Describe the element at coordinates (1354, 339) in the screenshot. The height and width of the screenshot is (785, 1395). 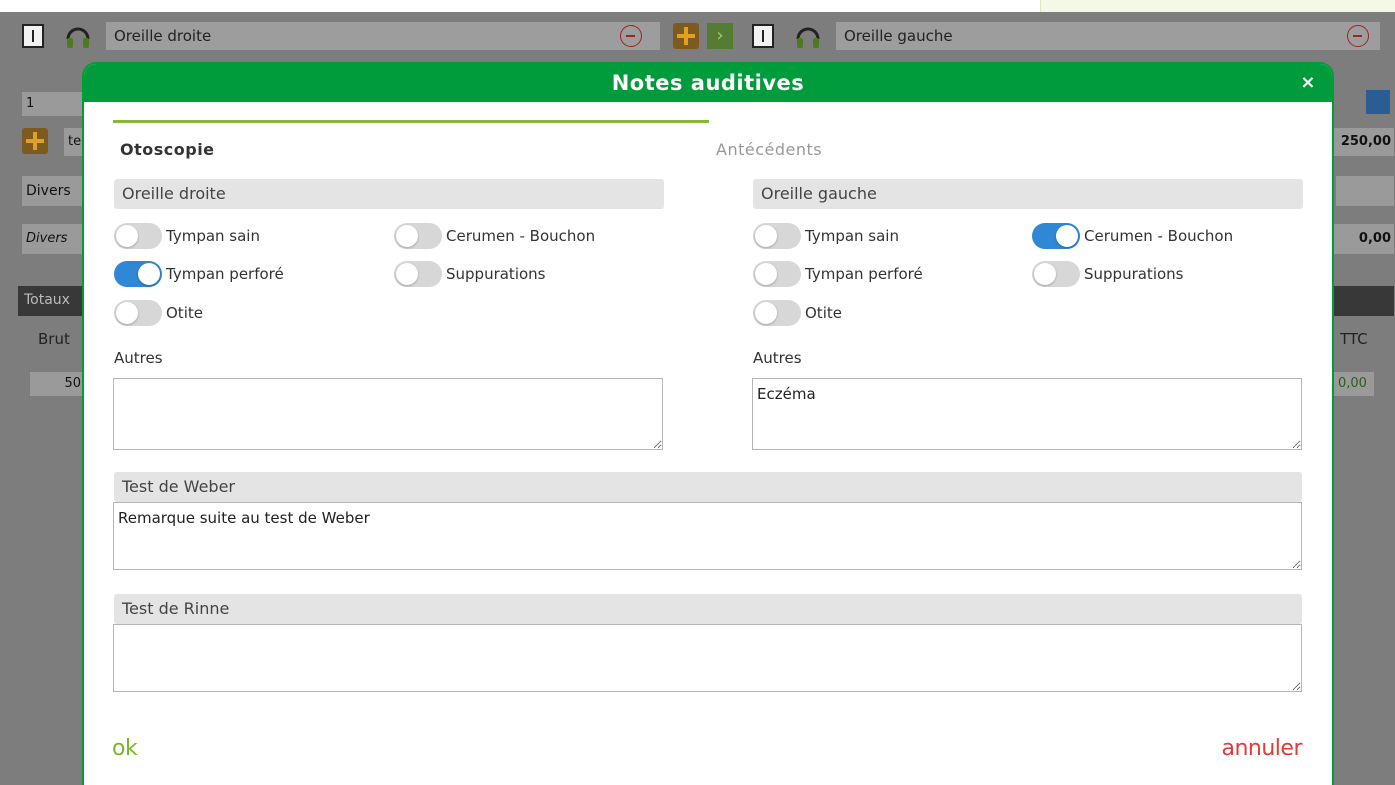
I see `ttc-label: TTC` at that location.